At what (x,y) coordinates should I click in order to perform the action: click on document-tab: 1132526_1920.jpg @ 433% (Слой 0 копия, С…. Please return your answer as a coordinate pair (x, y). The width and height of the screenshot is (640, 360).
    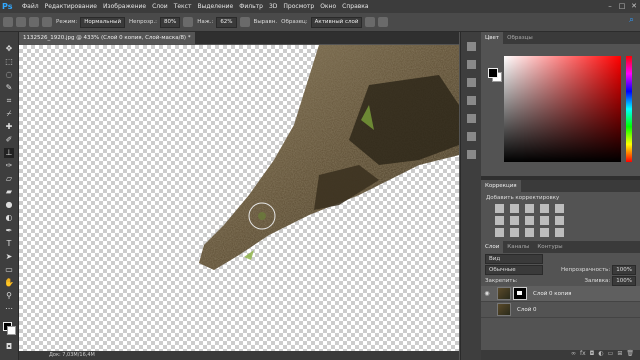
    Looking at the image, I should click on (107, 38).